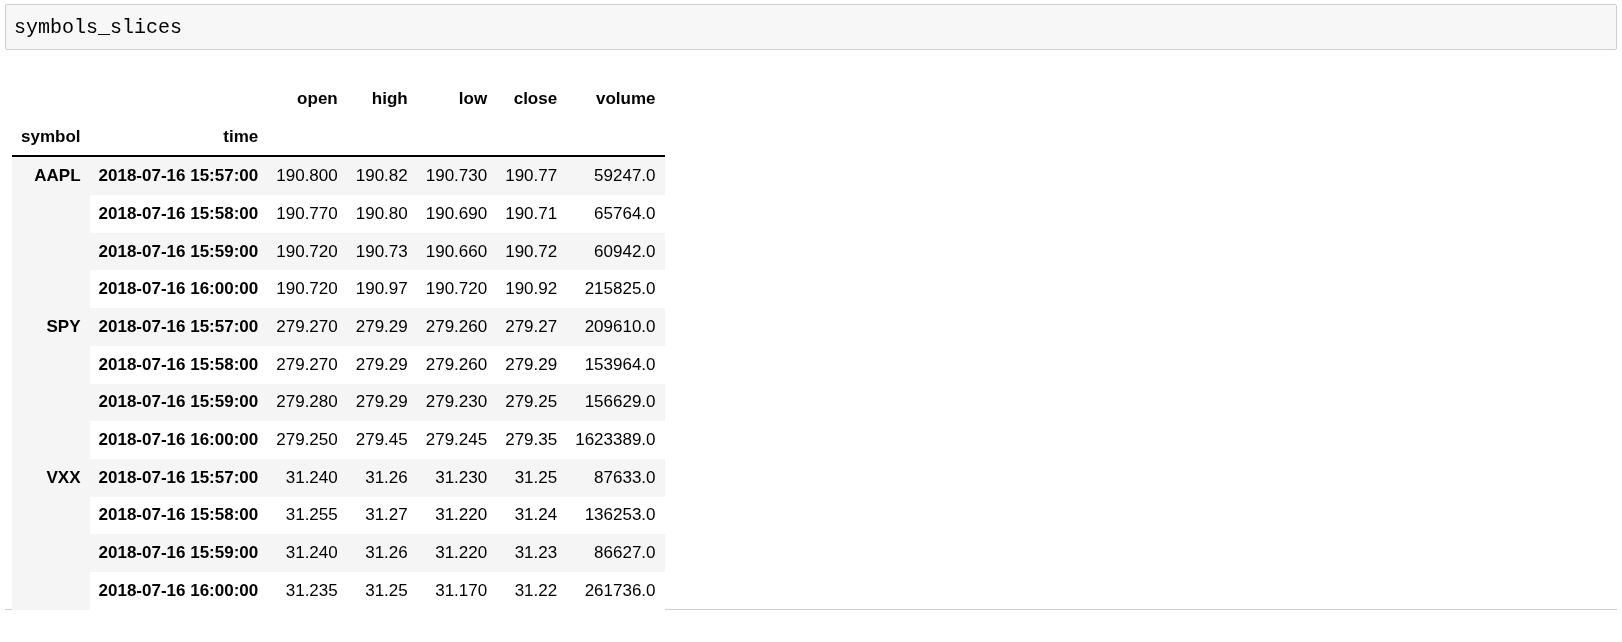 Image resolution: width=1622 pixels, height=642 pixels. What do you see at coordinates (531, 327) in the screenshot?
I see `table-cell: 279.27` at bounding box center [531, 327].